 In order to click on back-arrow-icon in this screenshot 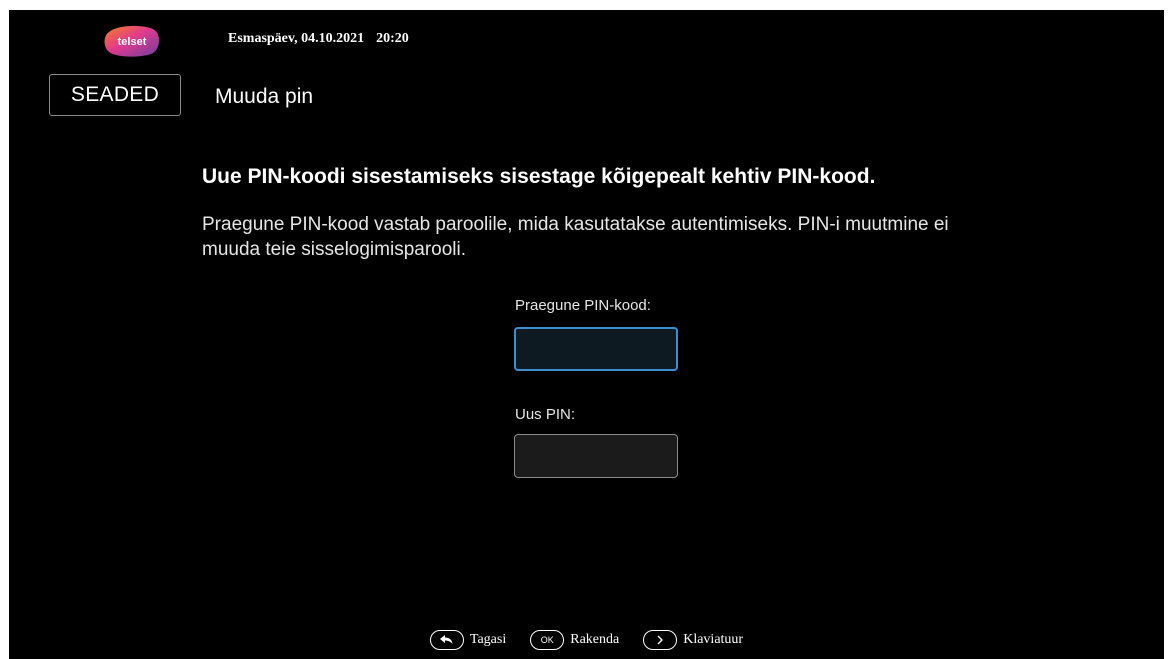, I will do `click(446, 640)`.